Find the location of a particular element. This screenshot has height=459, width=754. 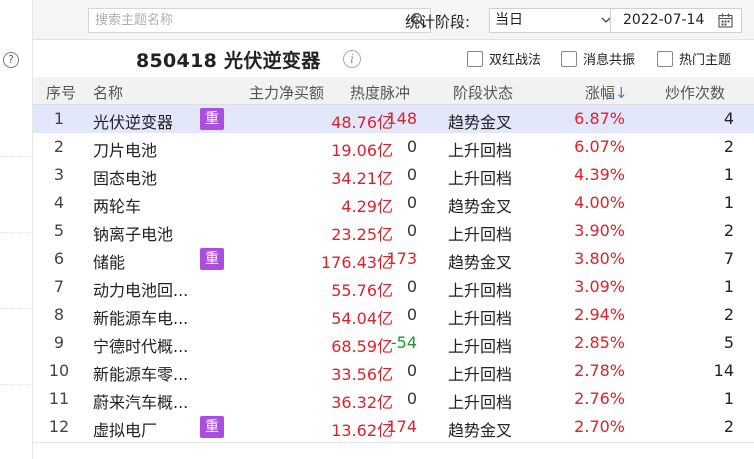

row-index: 5 is located at coordinates (59, 230).